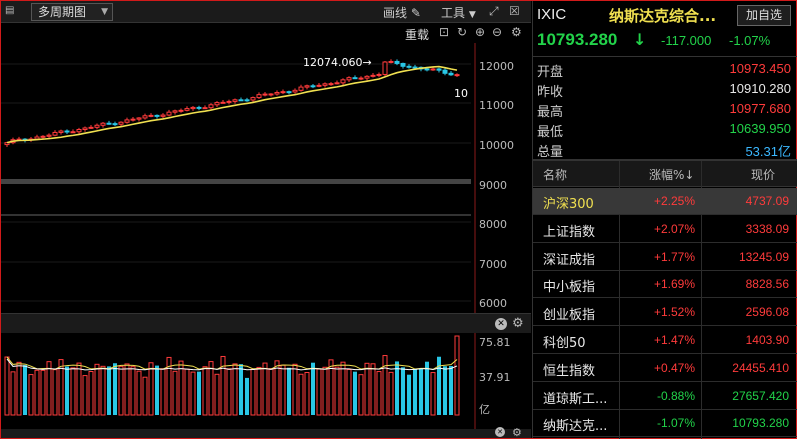 The height and width of the screenshot is (439, 797). I want to click on list-item: 上证指数 +2.07% 3338.09, so click(665, 229).